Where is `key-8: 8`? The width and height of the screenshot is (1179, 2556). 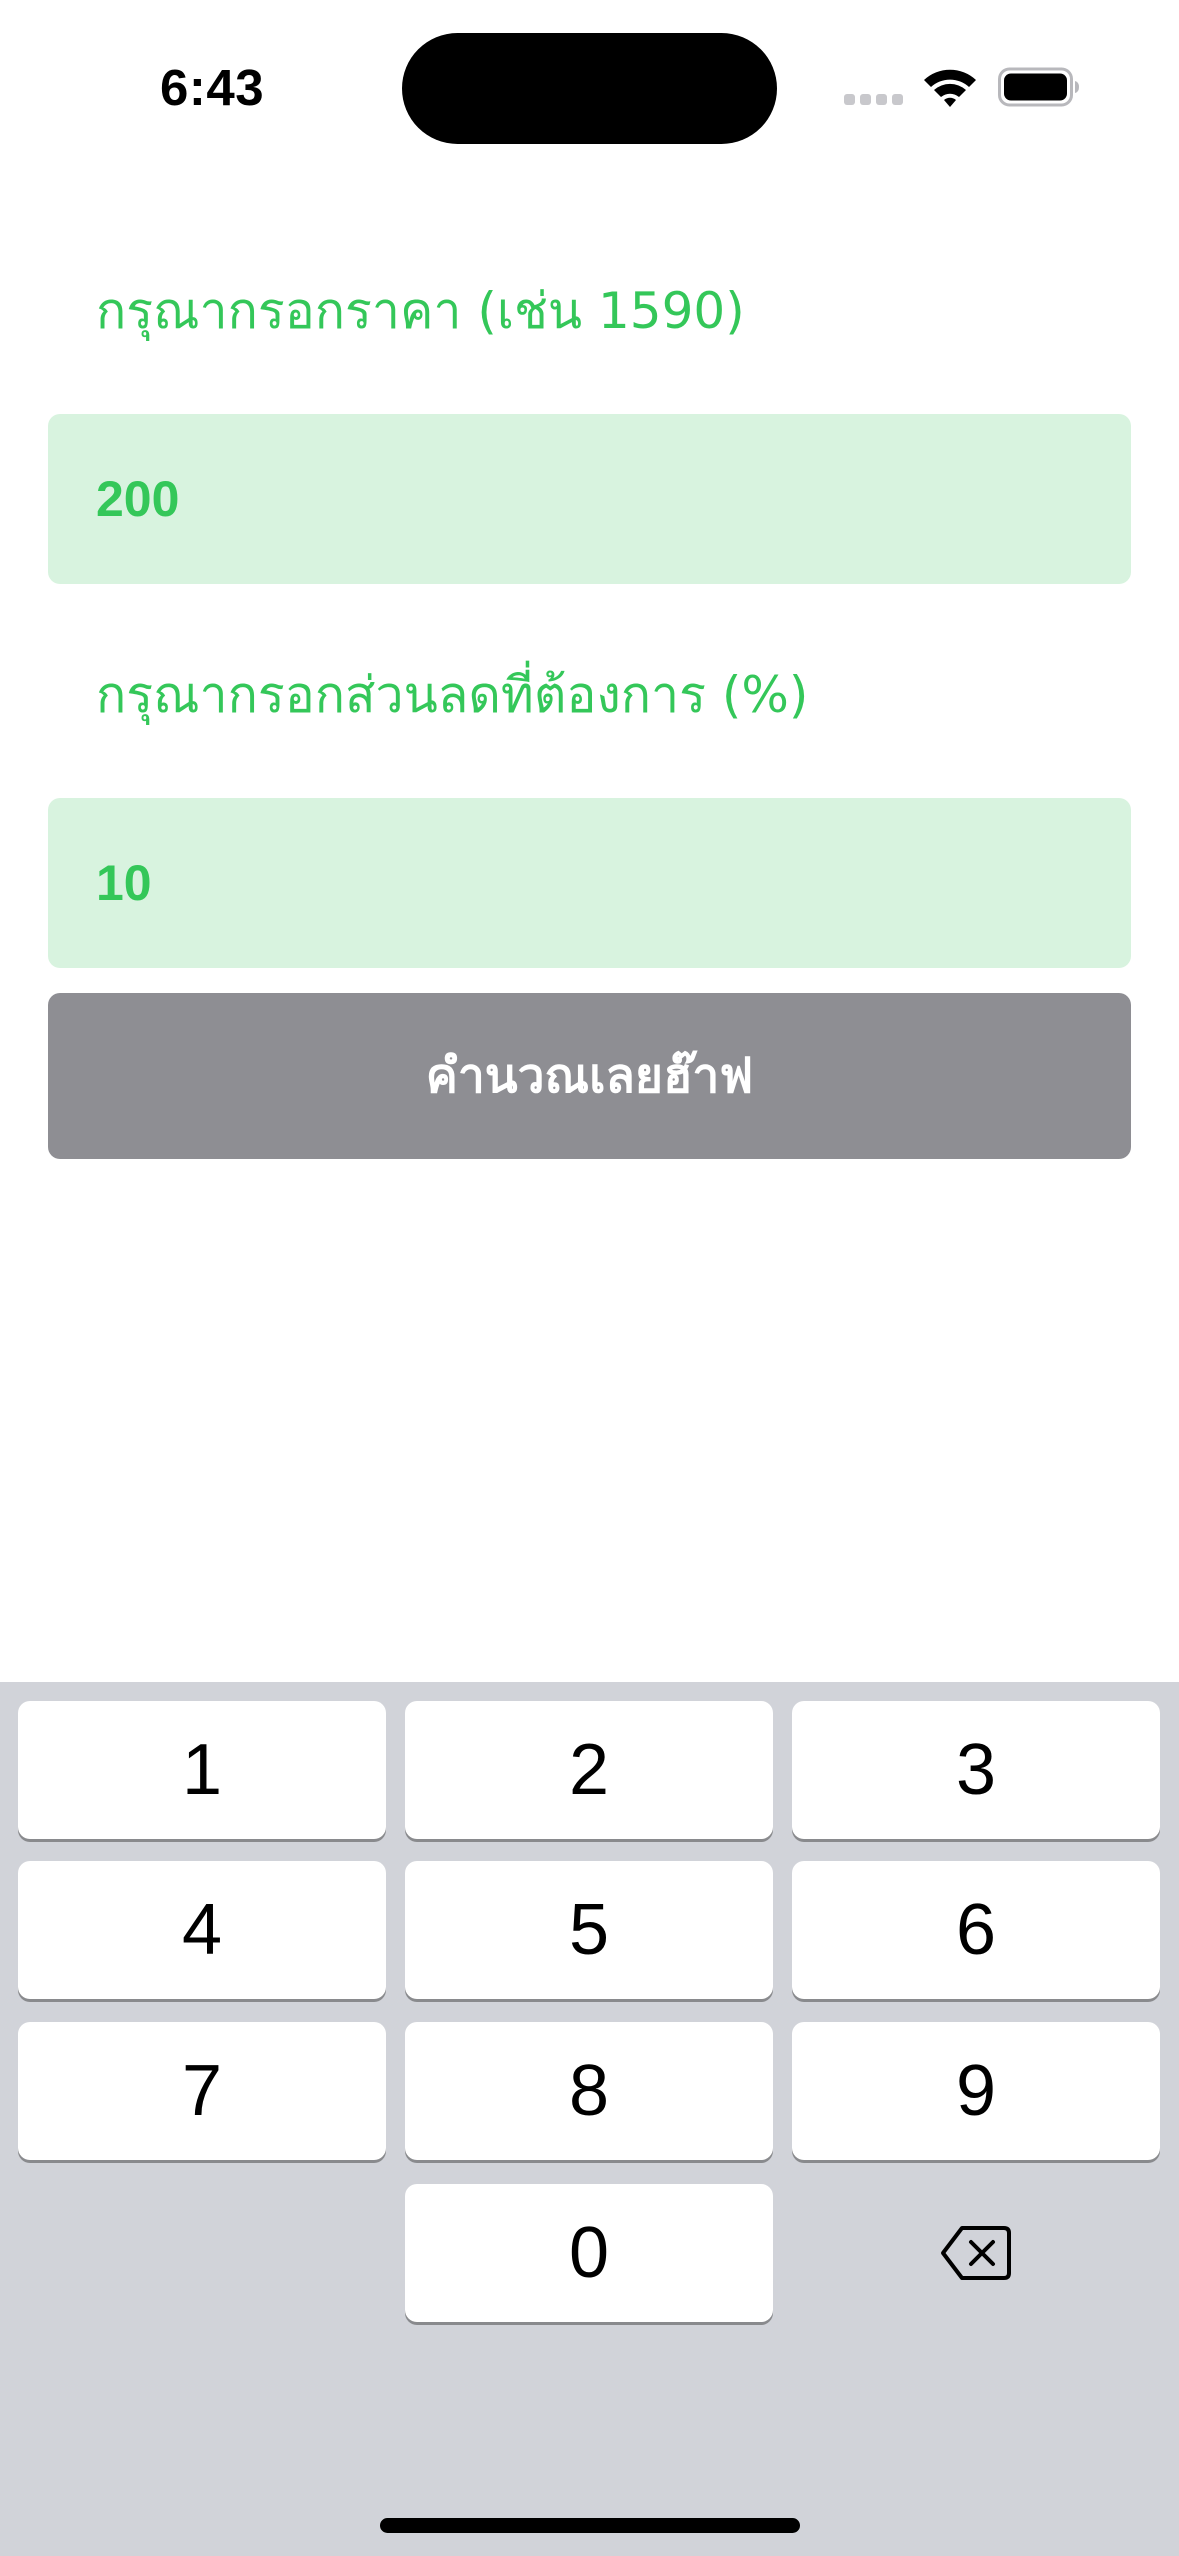 key-8: 8 is located at coordinates (589, 2091).